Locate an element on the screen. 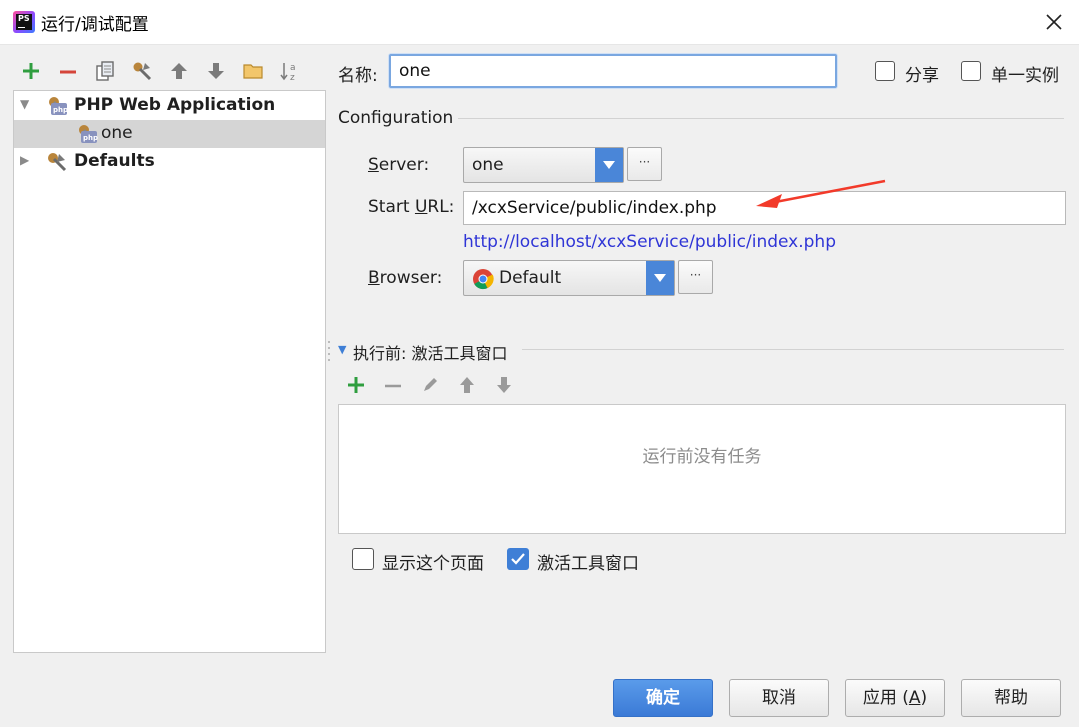 The image size is (1079, 727). start-url-label: Start URL: is located at coordinates (411, 207).